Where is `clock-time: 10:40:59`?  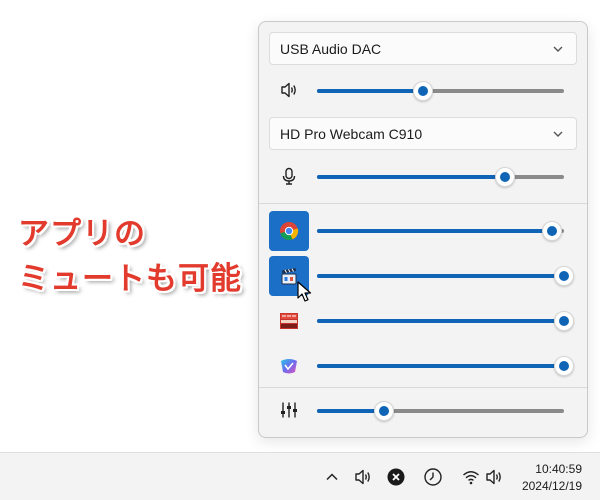 clock-time: 10:40:59 is located at coordinates (558, 469).